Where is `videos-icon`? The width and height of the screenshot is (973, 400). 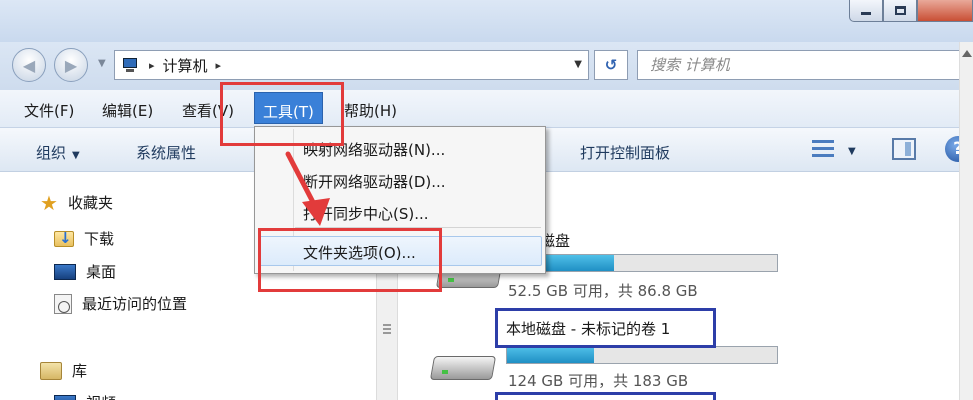 videos-icon is located at coordinates (65, 397).